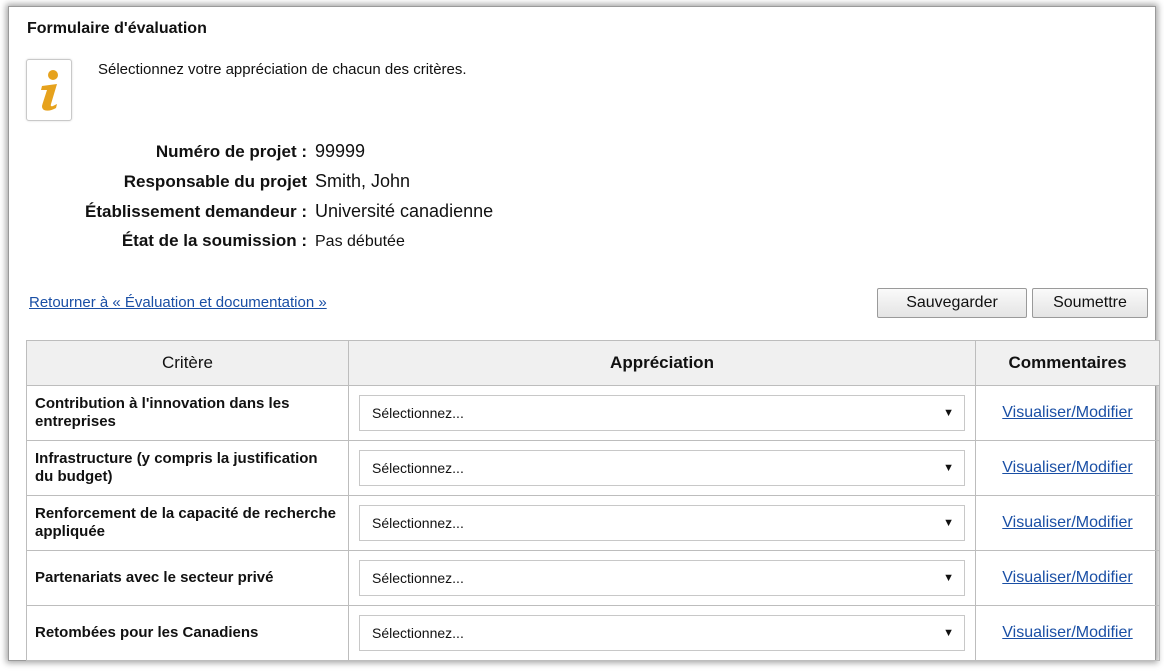 This screenshot has width=1164, height=671. Describe the element at coordinates (231, 151) in the screenshot. I see `project-number-label: Numéro de projet :` at that location.